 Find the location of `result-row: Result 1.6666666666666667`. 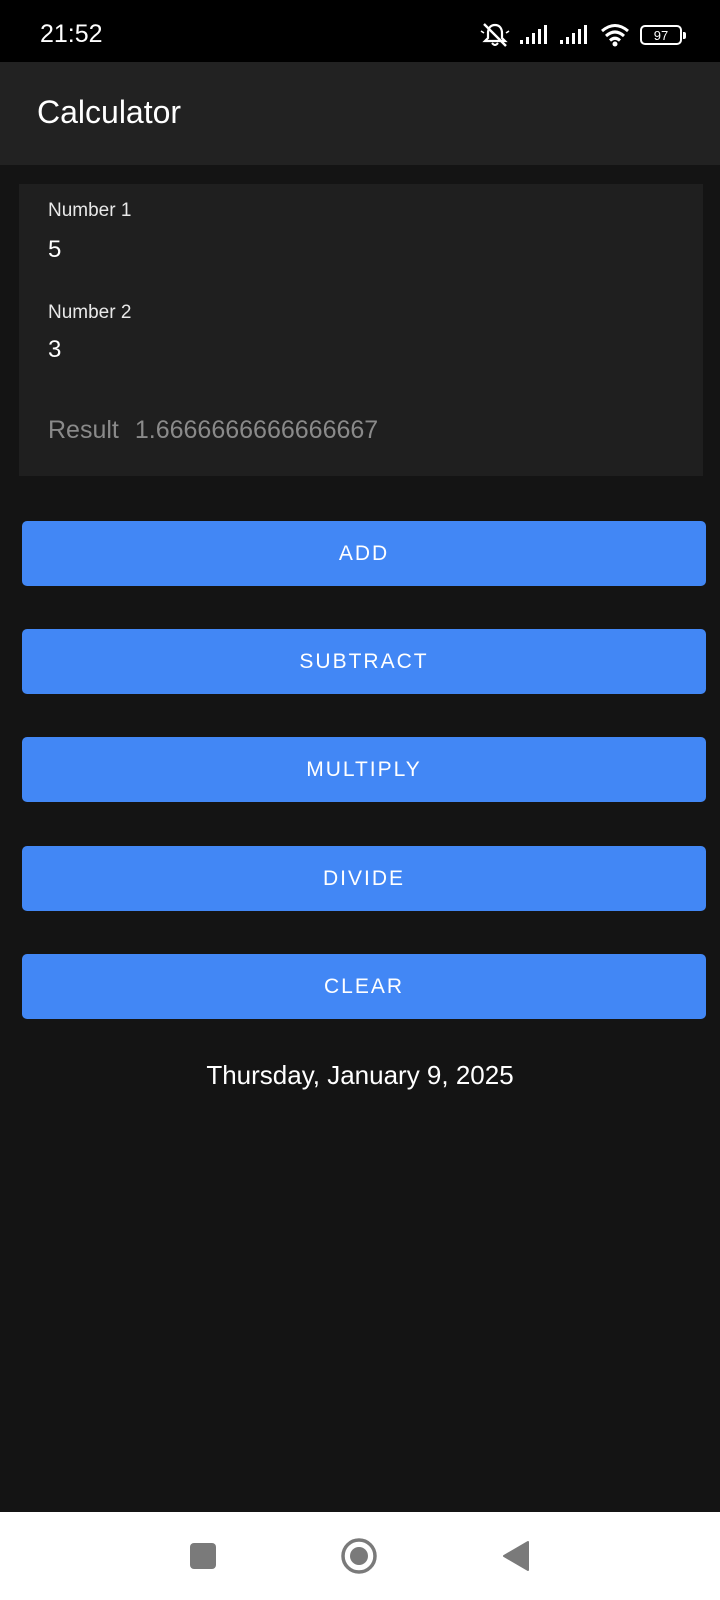

result-row: Result 1.6666666666666667 is located at coordinates (213, 430).